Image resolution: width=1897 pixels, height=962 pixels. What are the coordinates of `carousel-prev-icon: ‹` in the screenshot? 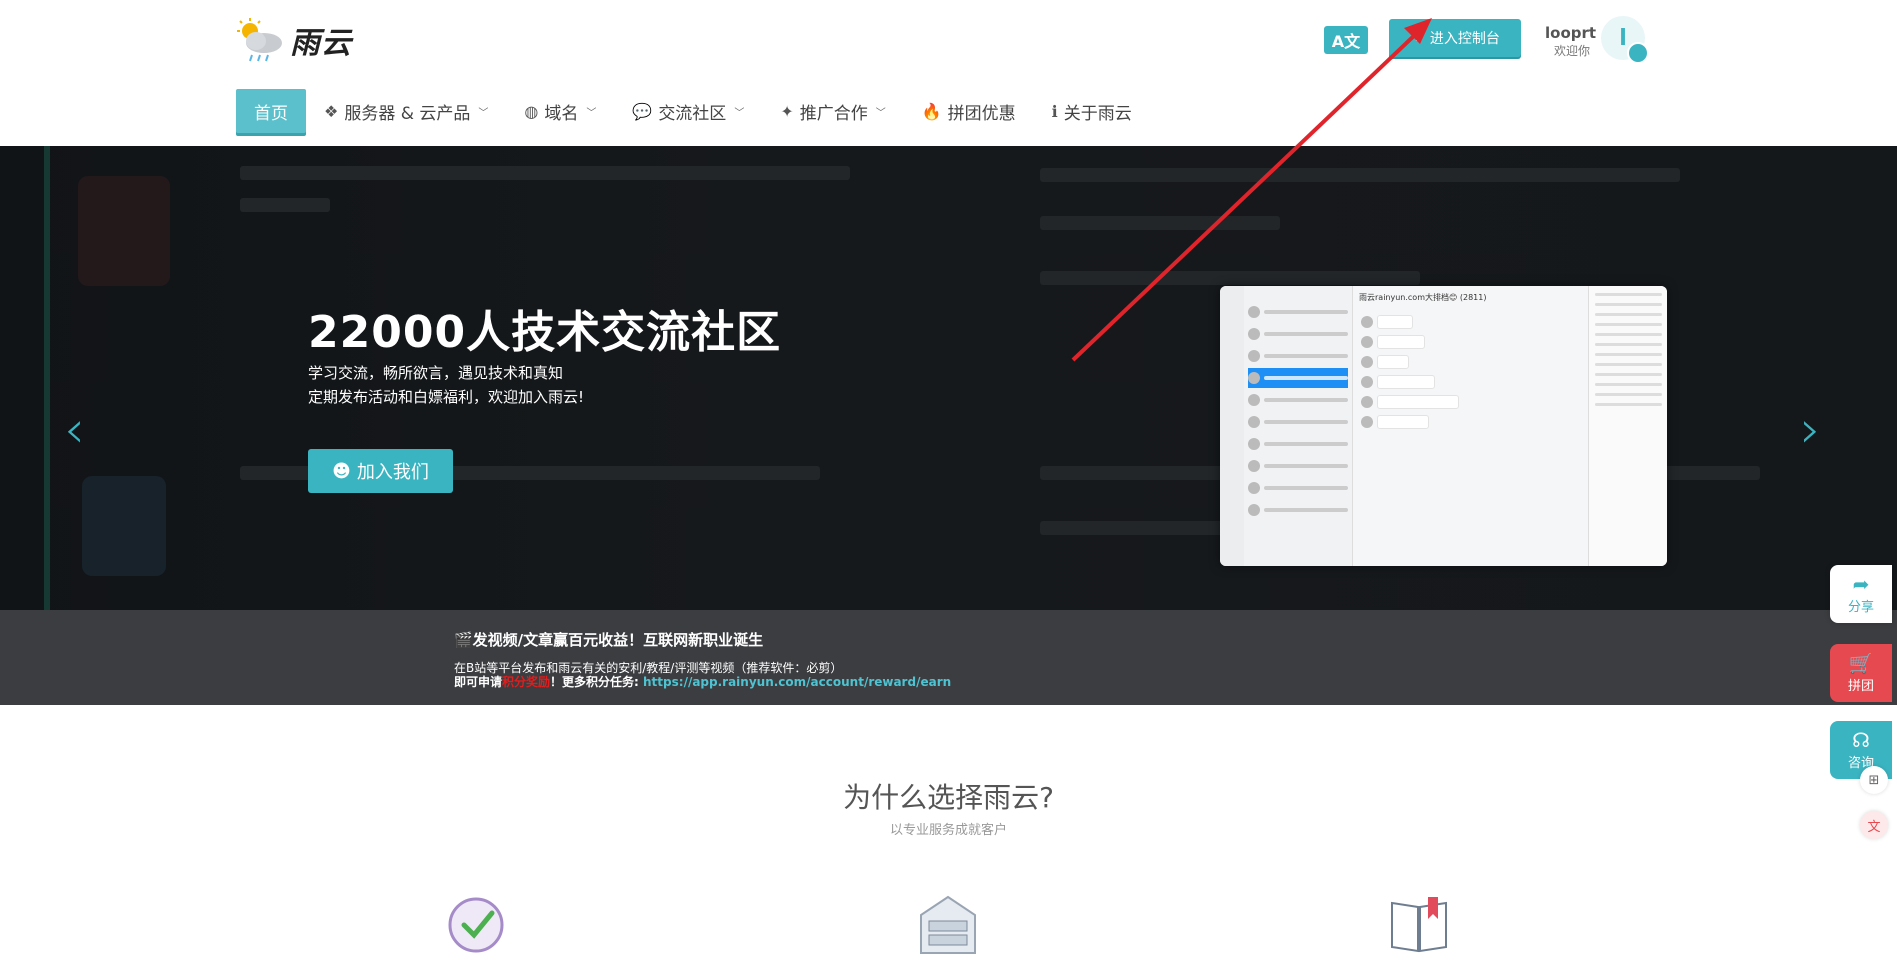 It's located at (74, 430).